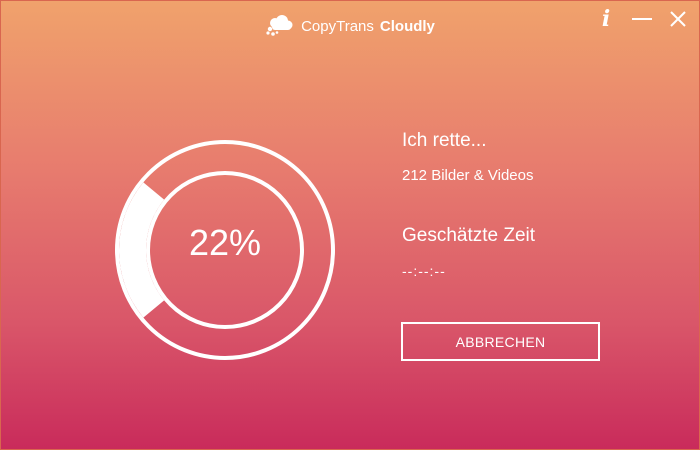  What do you see at coordinates (407, 26) in the screenshot?
I see `brand-name-bold: Cloudly` at bounding box center [407, 26].